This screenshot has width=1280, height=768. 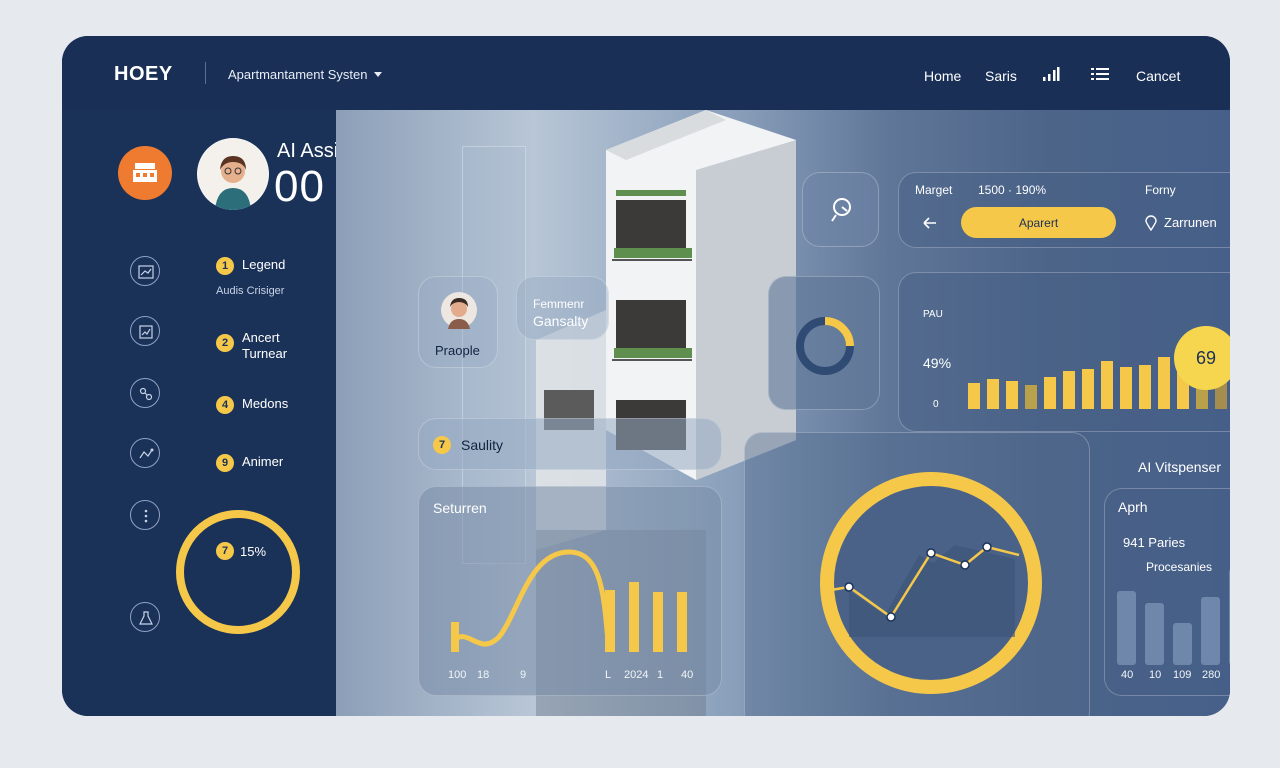 What do you see at coordinates (1100, 74) in the screenshot?
I see `menu-icon` at bounding box center [1100, 74].